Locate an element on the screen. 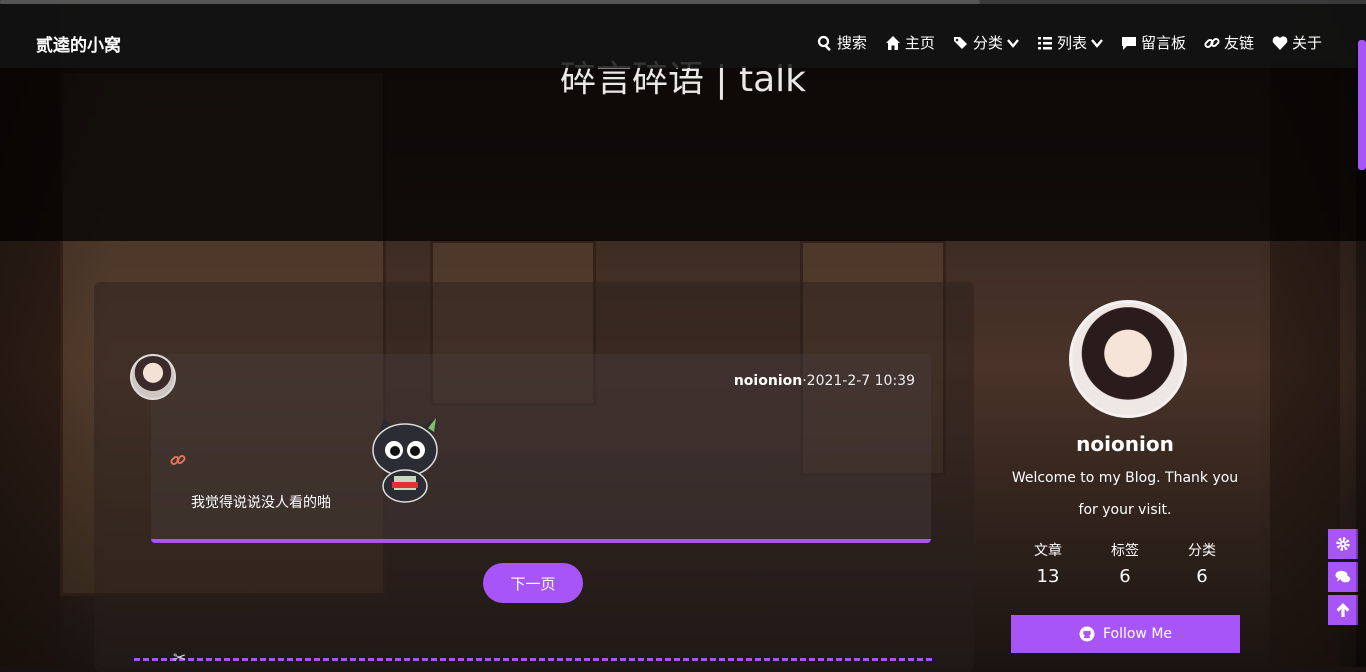 The width and height of the screenshot is (1366, 672). gear-icon is located at coordinates (1343, 544).